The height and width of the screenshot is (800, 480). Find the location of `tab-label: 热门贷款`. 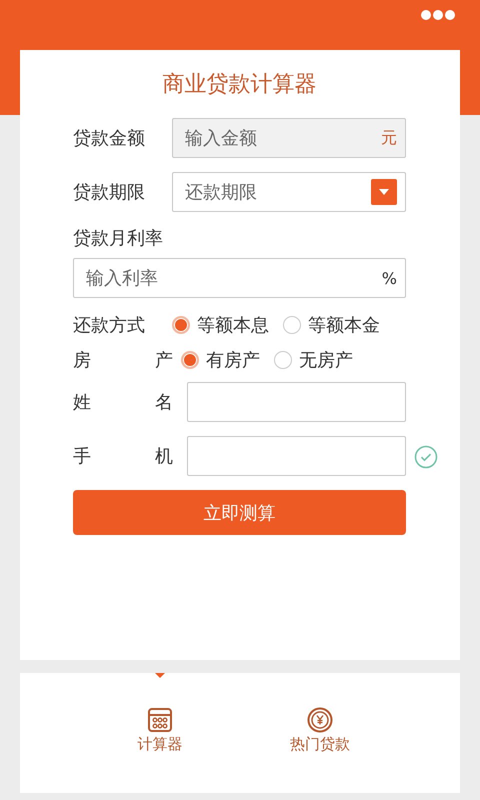

tab-label: 热门贷款 is located at coordinates (320, 744).